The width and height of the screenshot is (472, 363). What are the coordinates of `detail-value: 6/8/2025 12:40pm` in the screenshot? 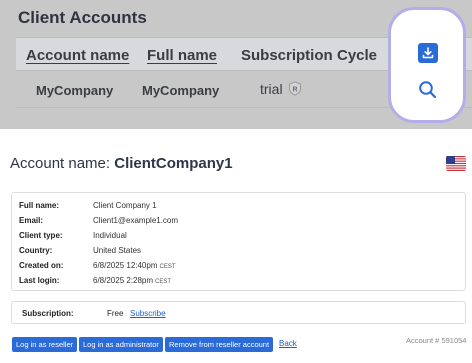 It's located at (125, 265).